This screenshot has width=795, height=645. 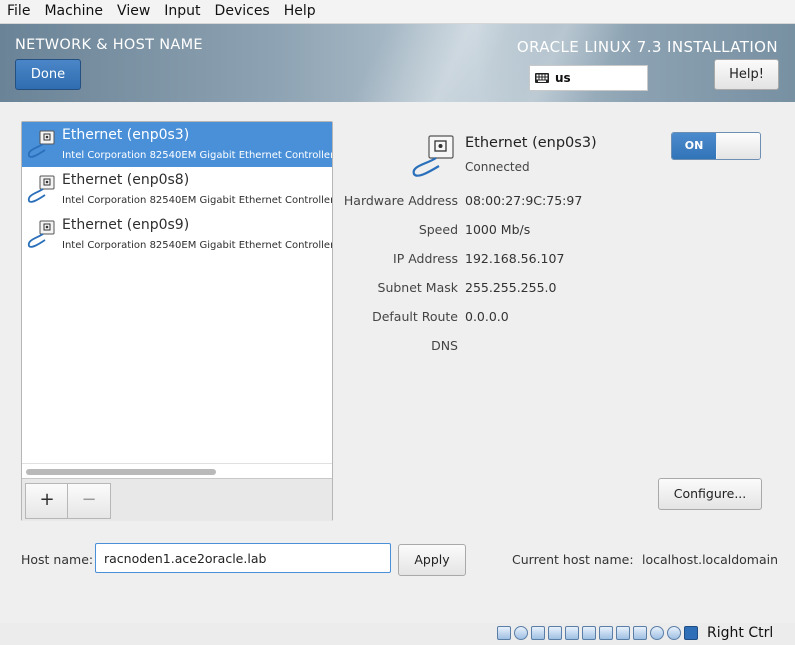 I want to click on installation-title: ORACLE LINUX 7.3 INSTALLATION, so click(x=647, y=47).